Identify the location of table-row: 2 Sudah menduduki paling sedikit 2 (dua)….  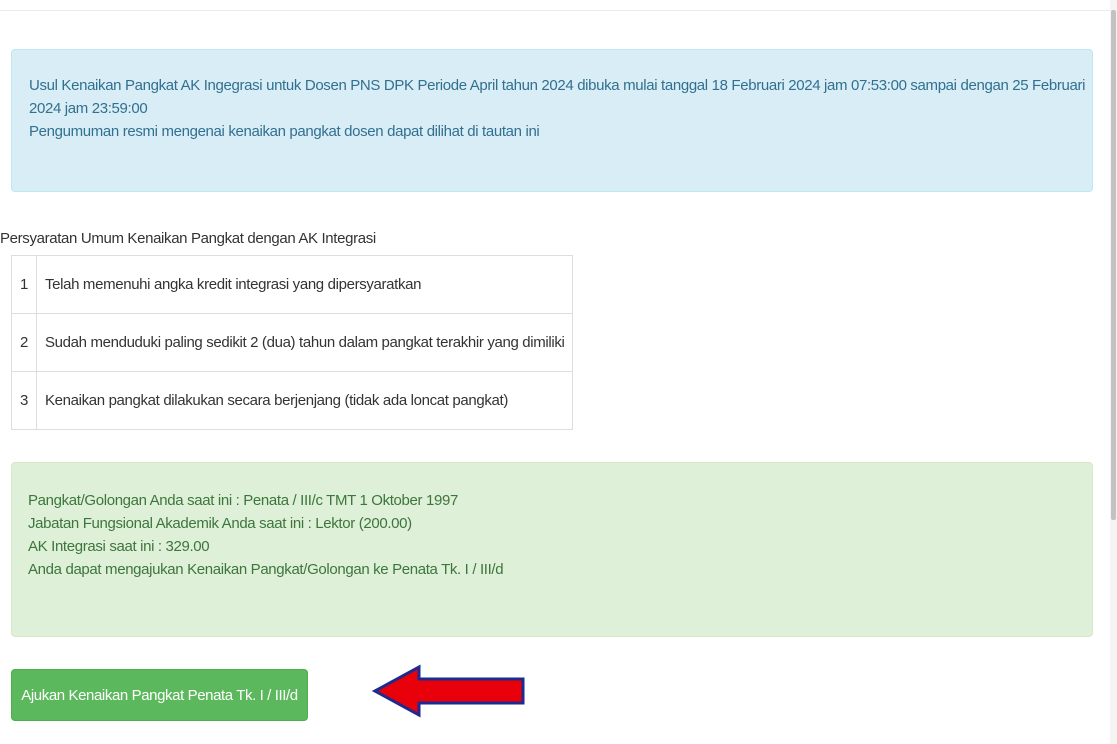
(292, 342).